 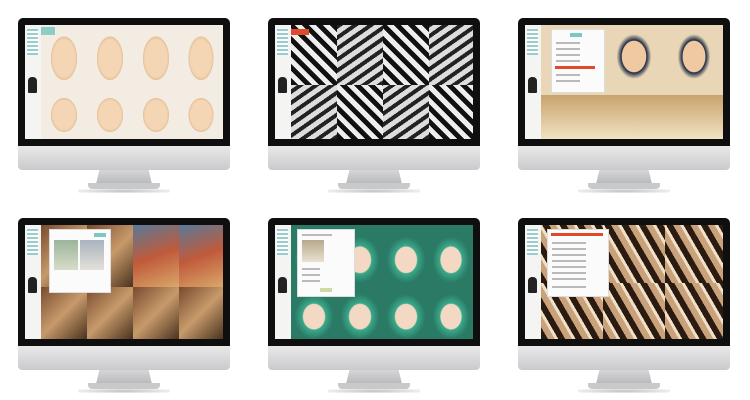 What do you see at coordinates (48, 31) in the screenshot?
I see `site-header-strip` at bounding box center [48, 31].